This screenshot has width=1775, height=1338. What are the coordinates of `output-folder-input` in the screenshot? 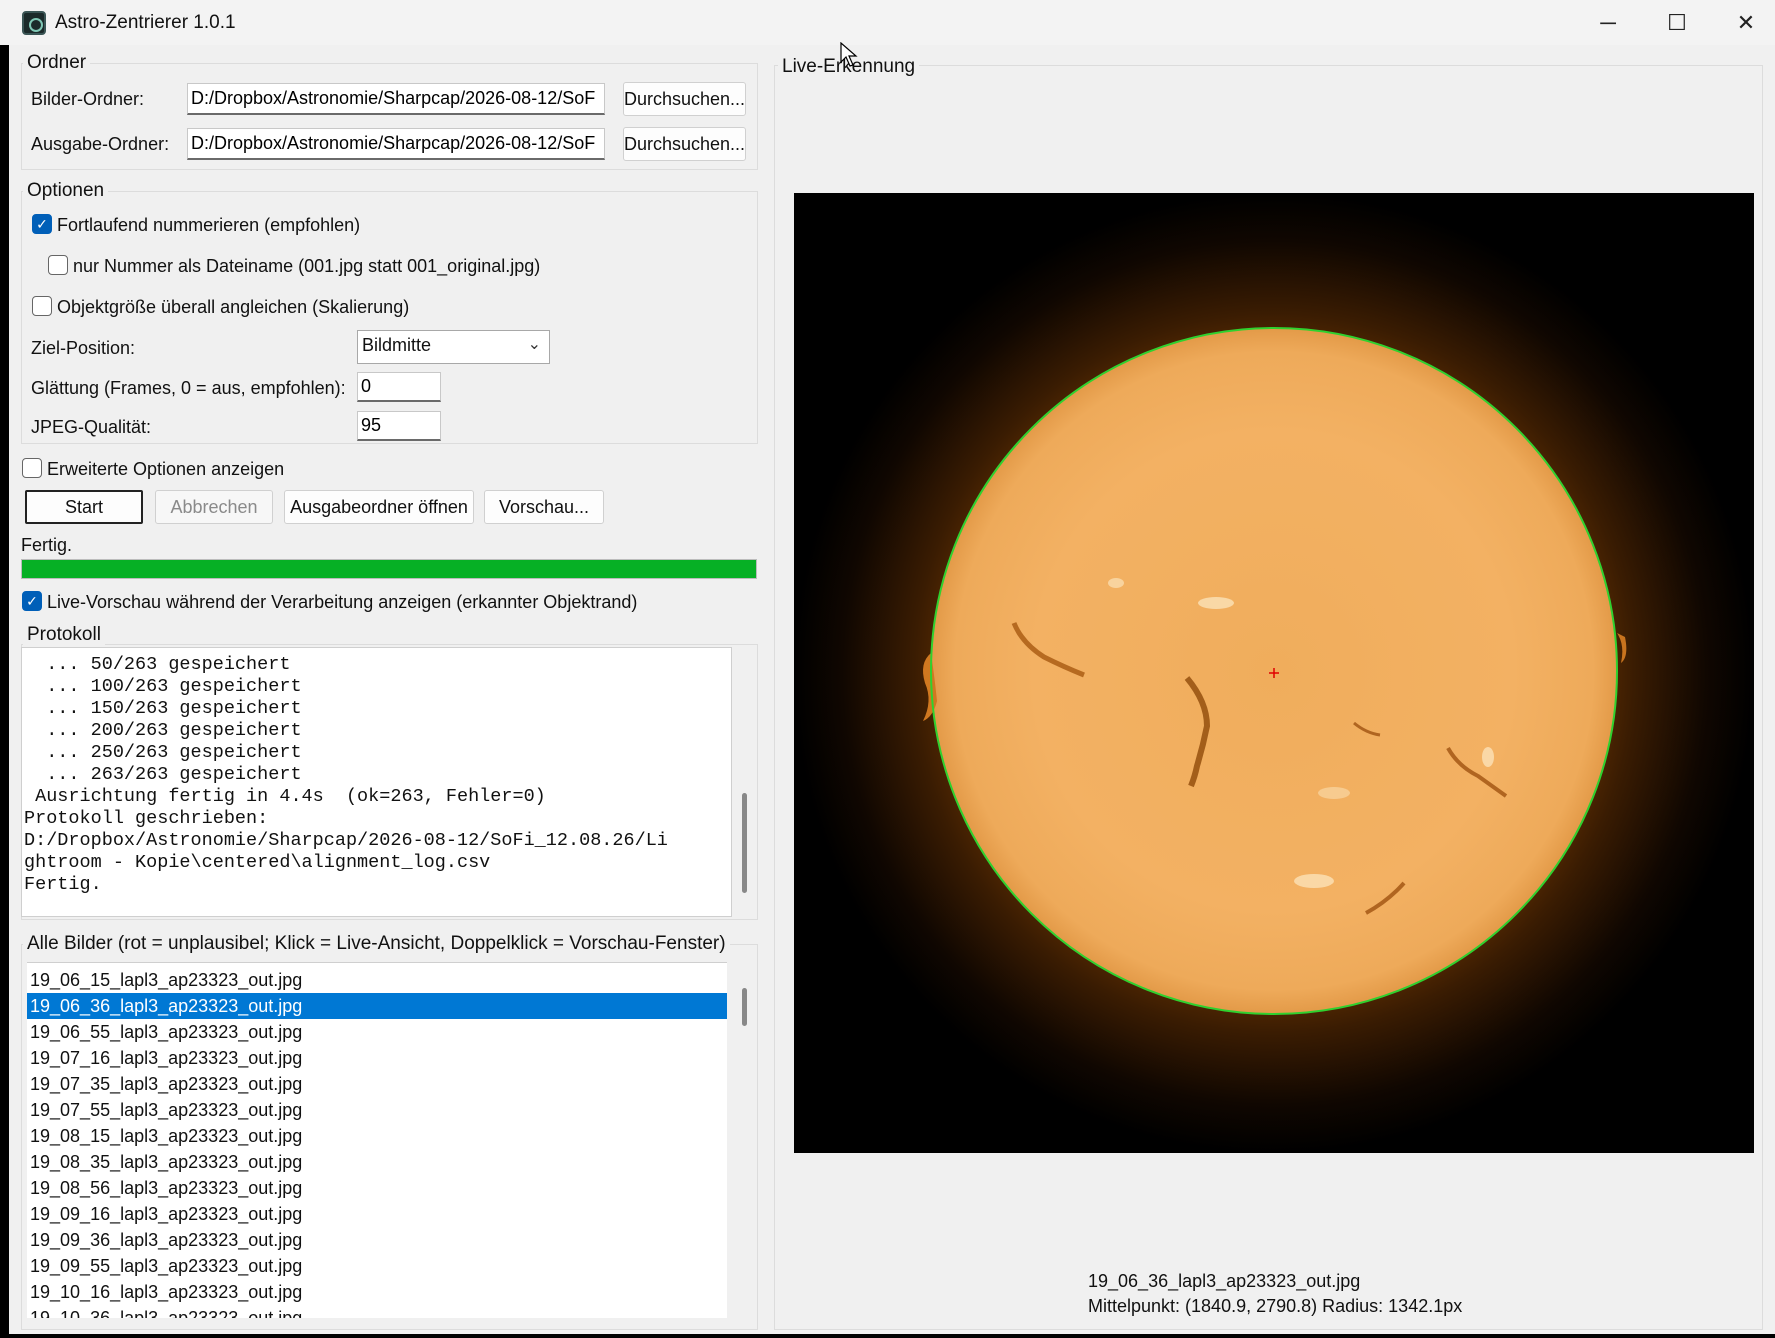 It's located at (396, 144).